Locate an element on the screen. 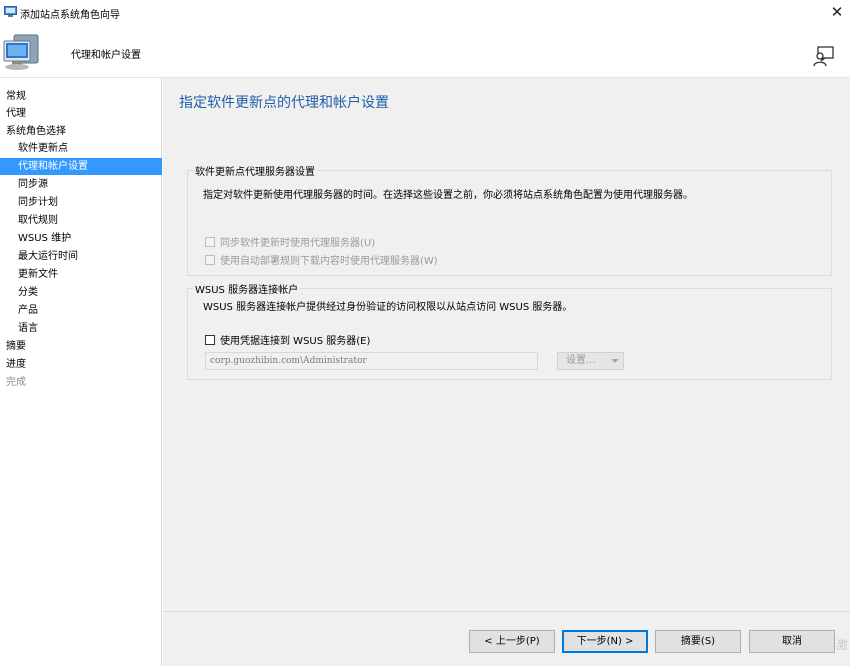 The height and width of the screenshot is (666, 850). wizard-header: 代理和帐户设置 is located at coordinates (425, 52).